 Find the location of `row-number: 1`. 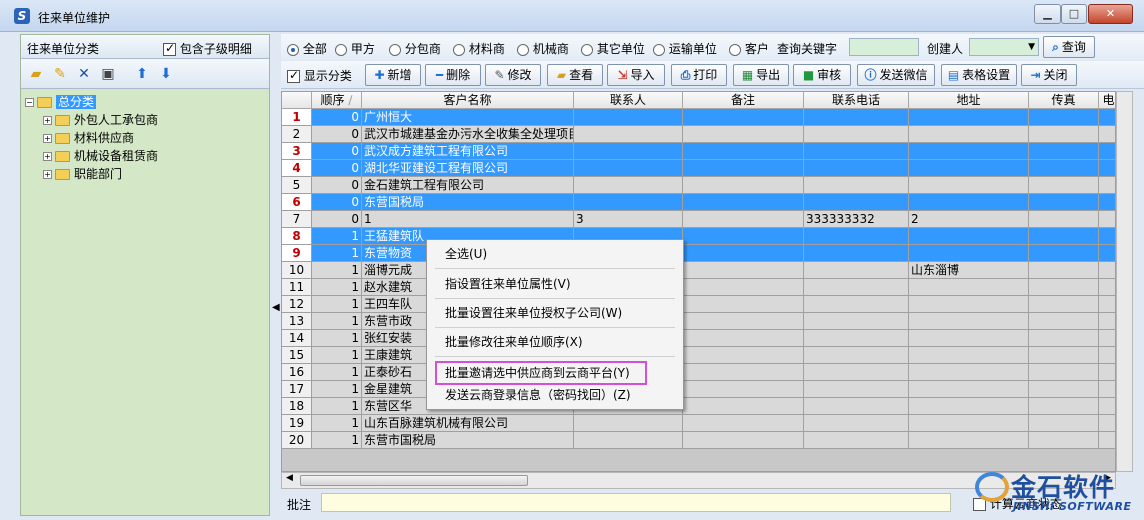

row-number: 1 is located at coordinates (297, 117).